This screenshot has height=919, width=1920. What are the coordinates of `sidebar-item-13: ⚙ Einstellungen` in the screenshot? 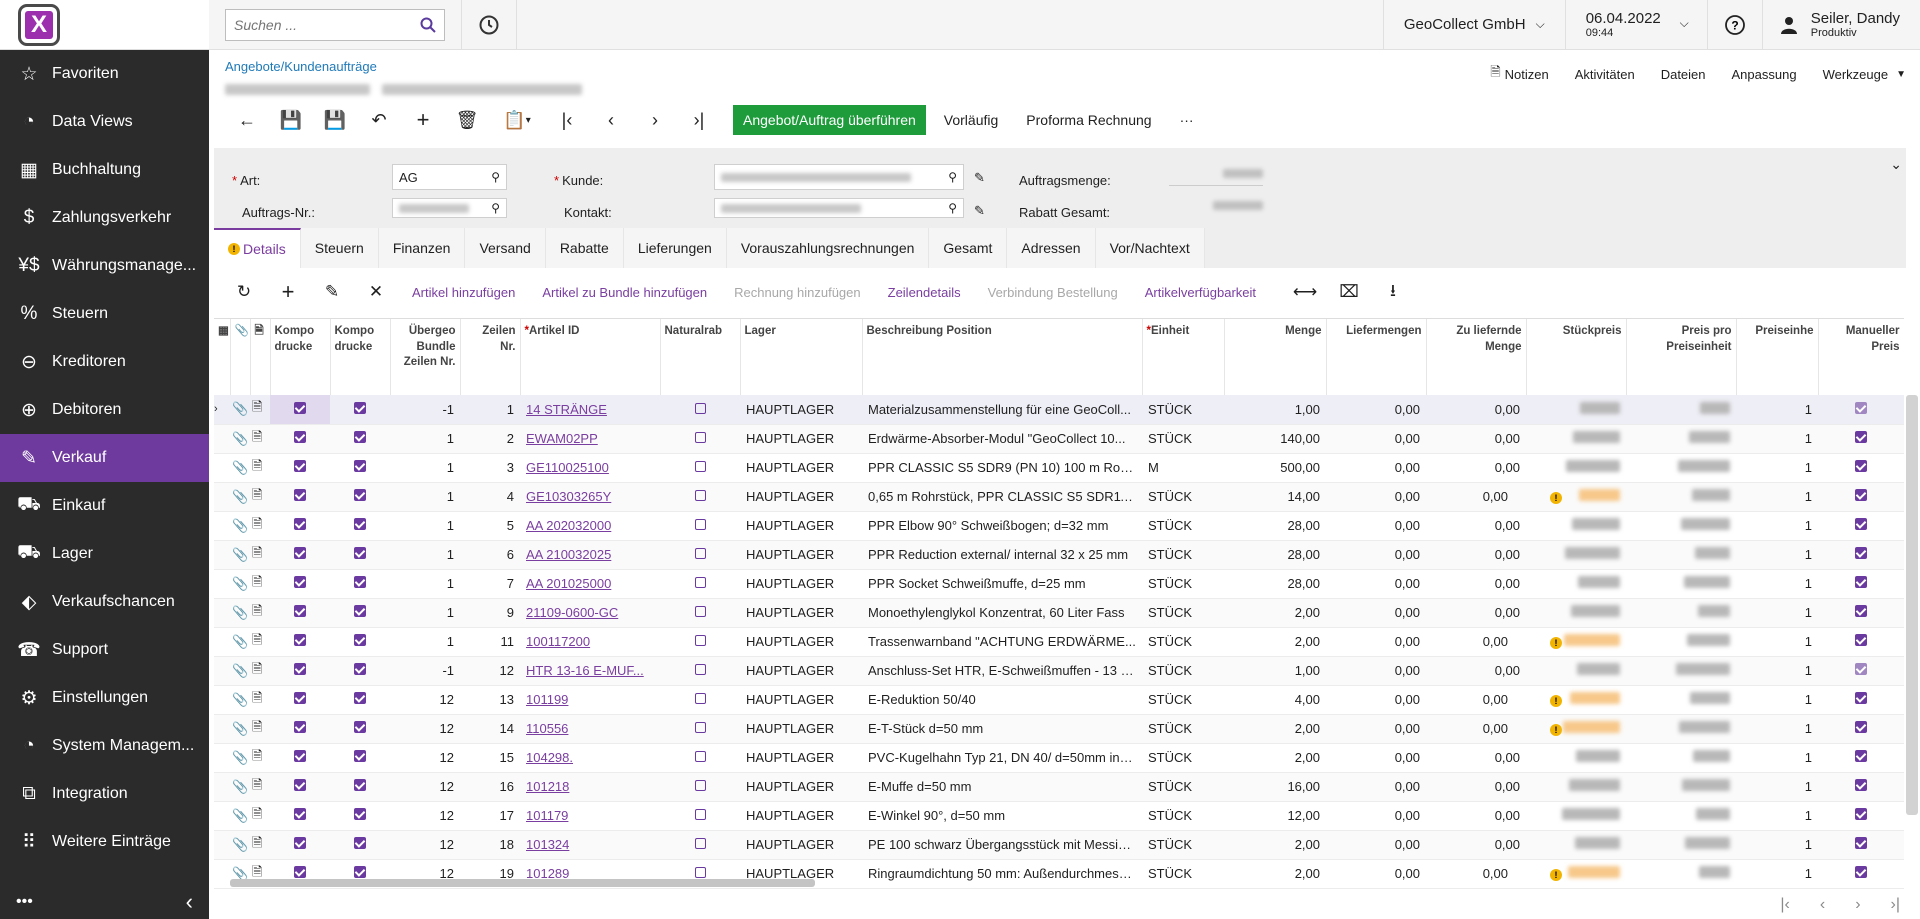 It's located at (104, 698).